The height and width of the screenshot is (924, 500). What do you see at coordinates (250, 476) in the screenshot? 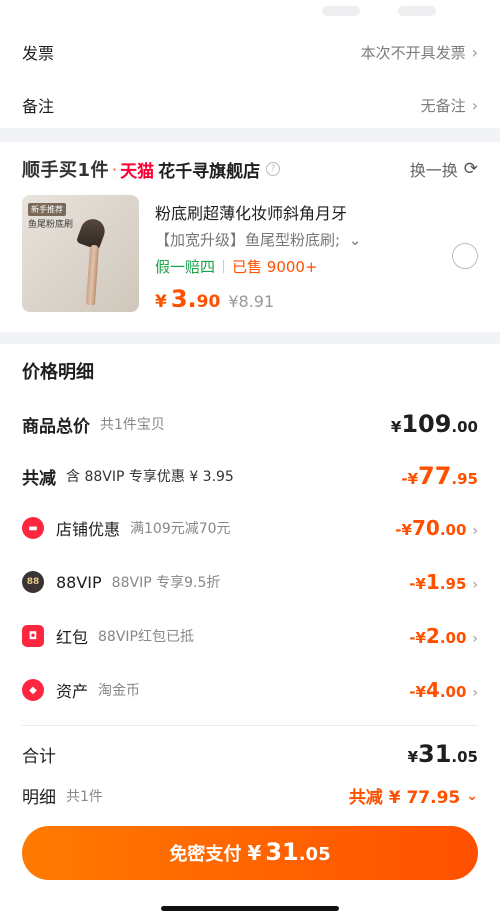
I see `total-discount-row: 共减 含 88VIP 专享优惠 ¥ 3.95 -¥ 77 .95` at bounding box center [250, 476].